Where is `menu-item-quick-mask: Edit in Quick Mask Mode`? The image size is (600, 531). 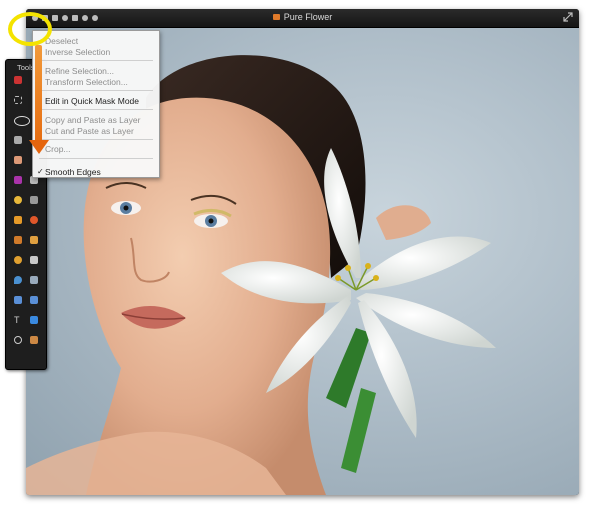
menu-item-quick-mask: Edit in Quick Mask Mode is located at coordinates (92, 101).